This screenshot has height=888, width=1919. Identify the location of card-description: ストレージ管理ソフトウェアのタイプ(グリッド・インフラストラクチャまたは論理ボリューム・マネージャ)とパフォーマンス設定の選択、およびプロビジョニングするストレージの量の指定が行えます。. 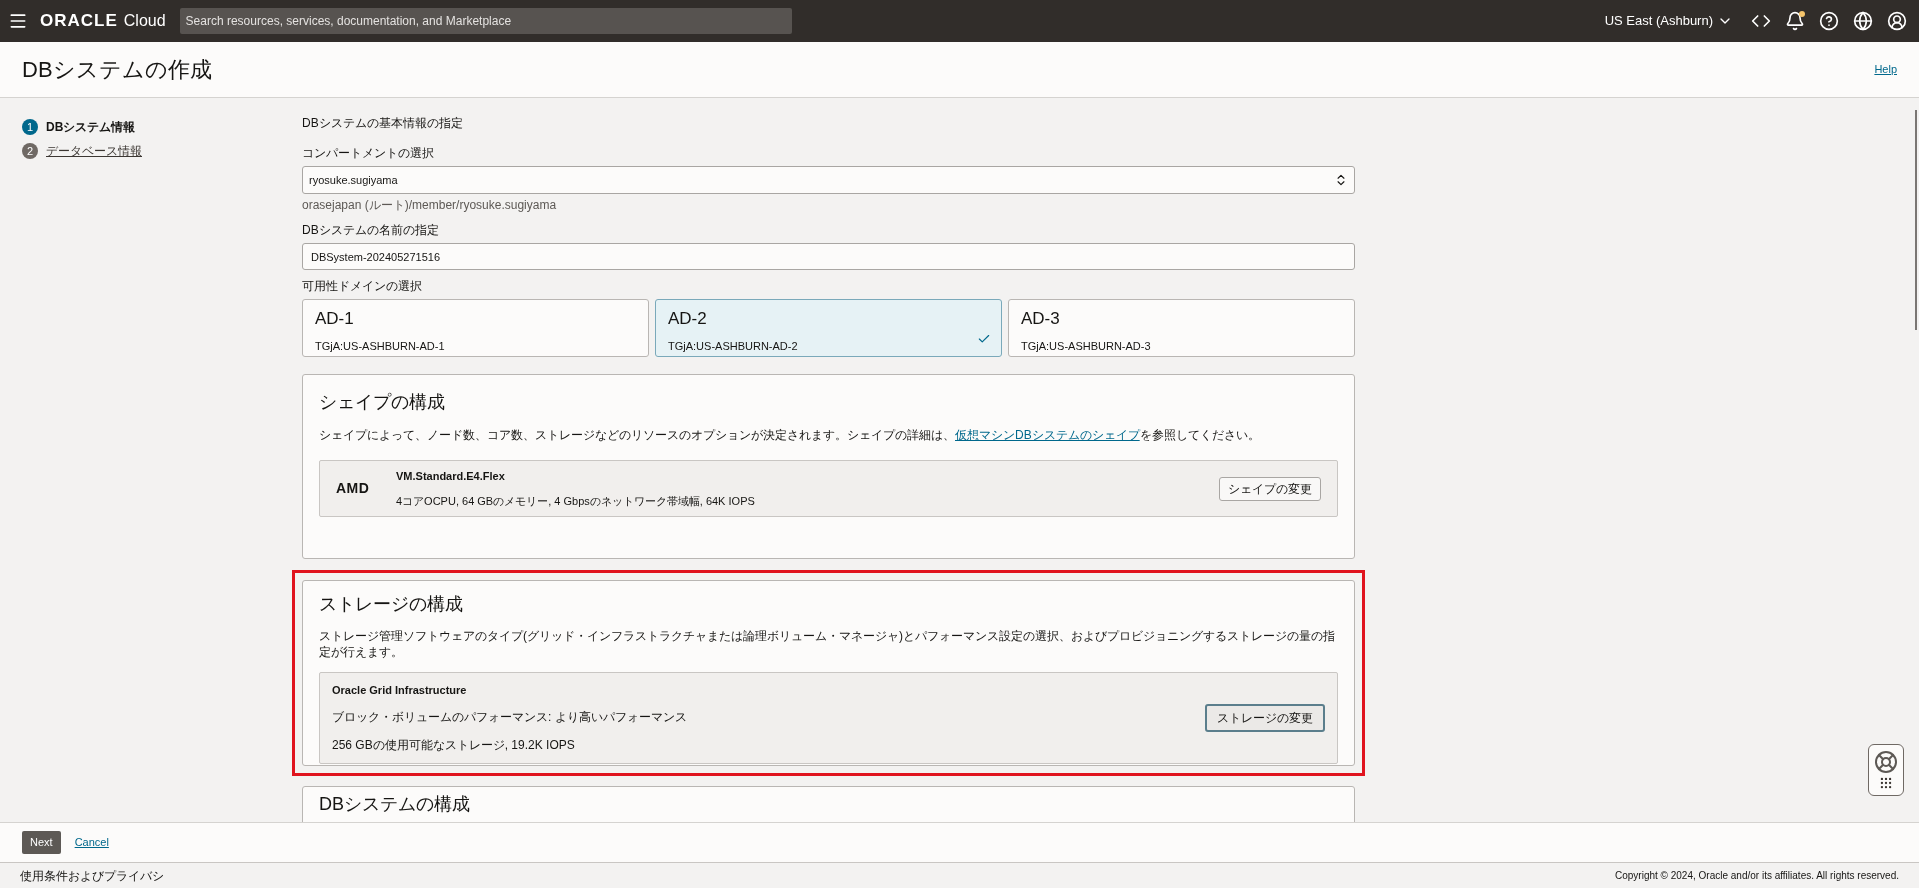
(827, 644).